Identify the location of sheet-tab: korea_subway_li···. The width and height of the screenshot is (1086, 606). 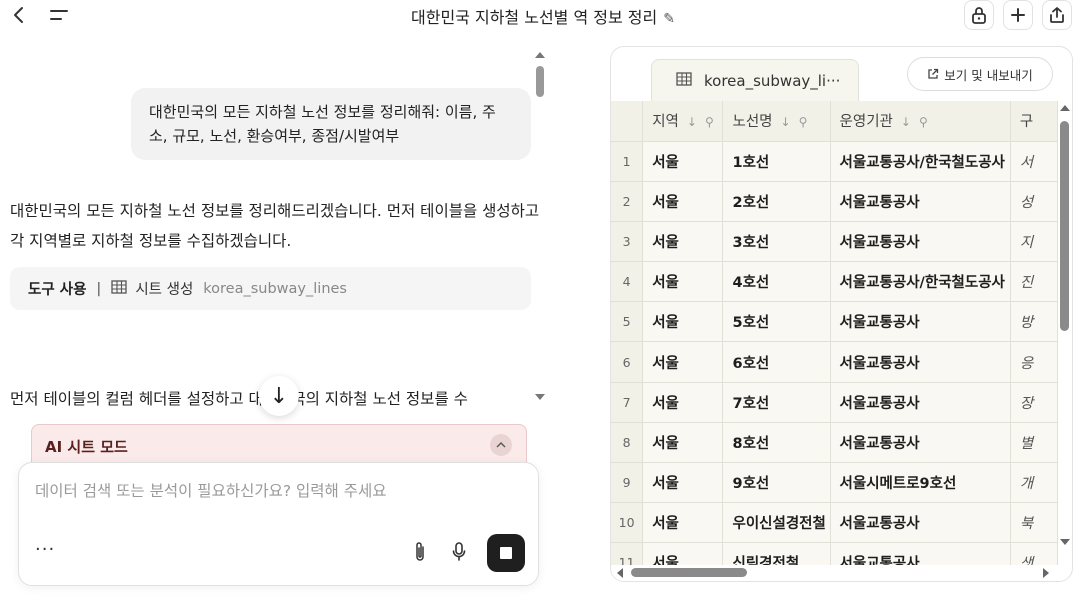
(755, 80).